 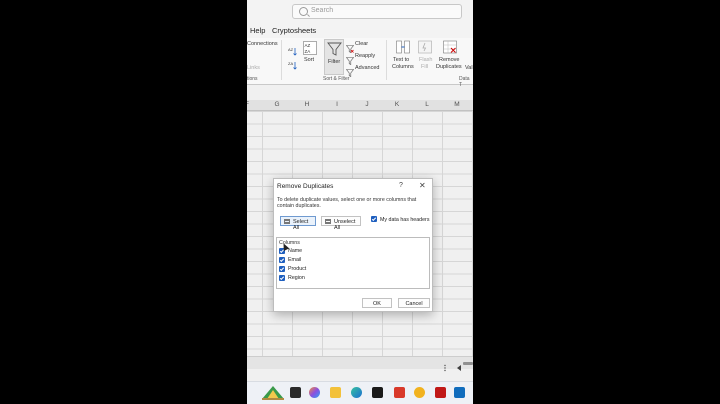 I want to click on flash-fill-label-1: Flash, so click(x=426, y=60).